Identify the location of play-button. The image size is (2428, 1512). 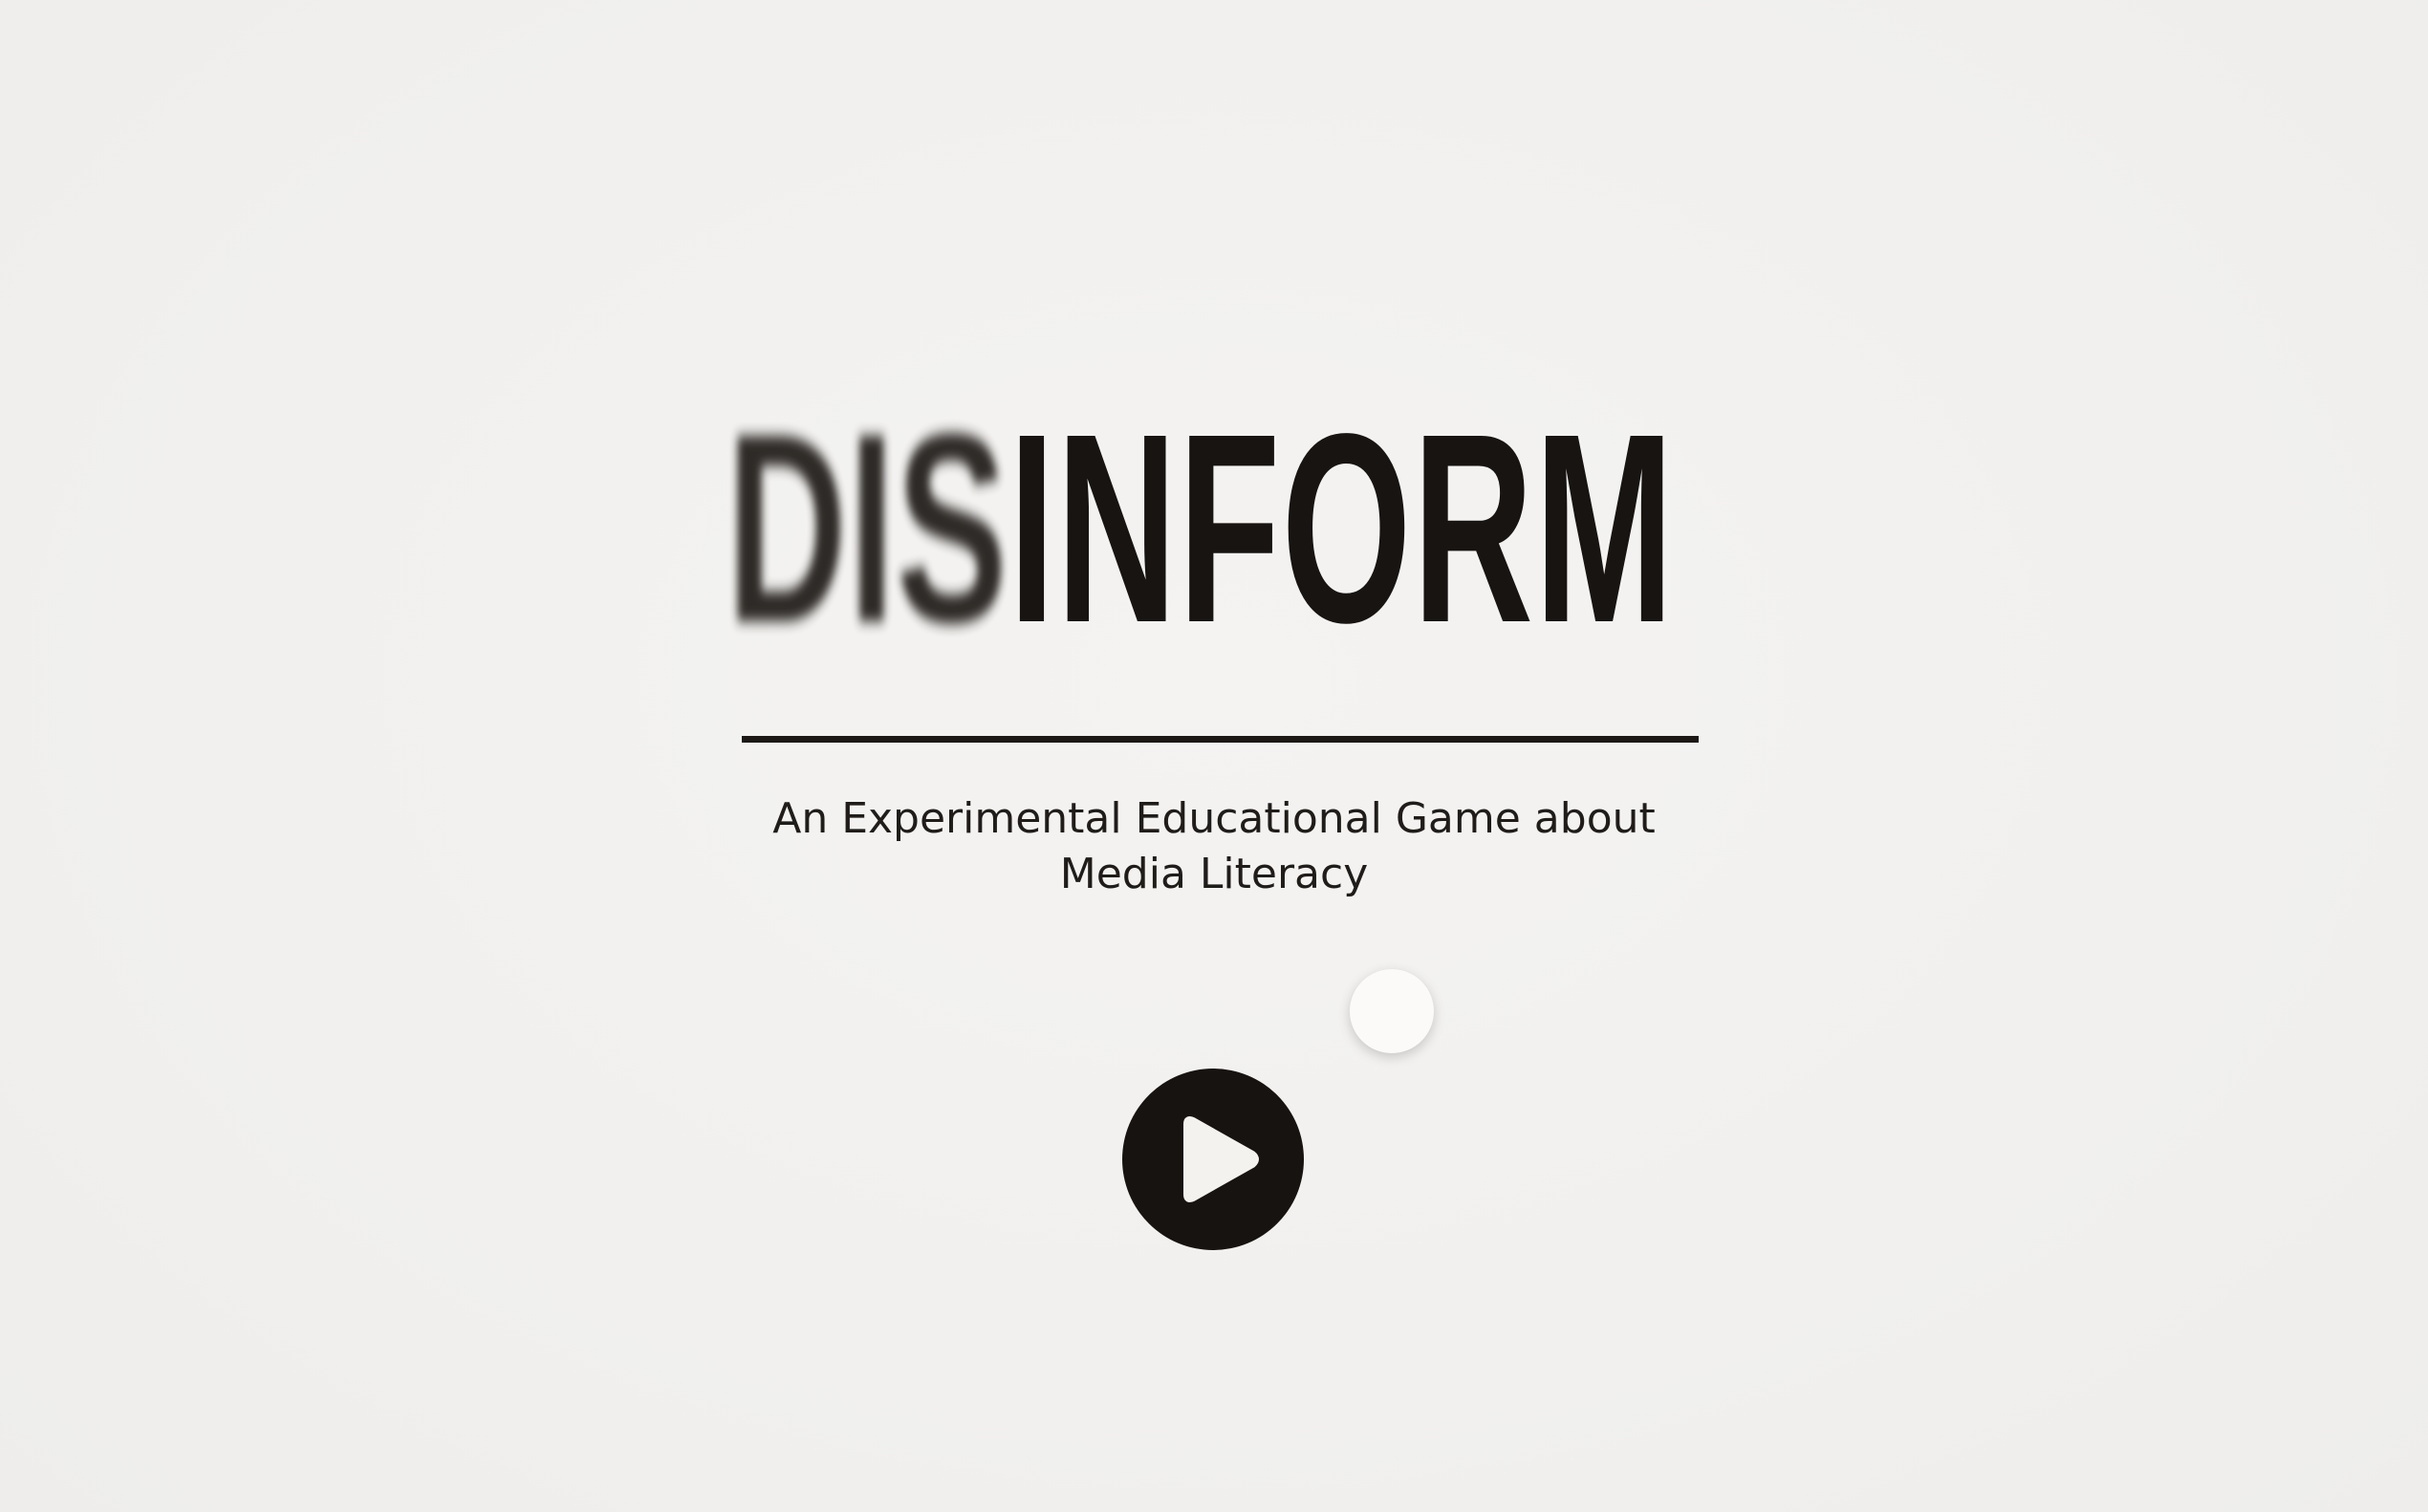
(1213, 1159).